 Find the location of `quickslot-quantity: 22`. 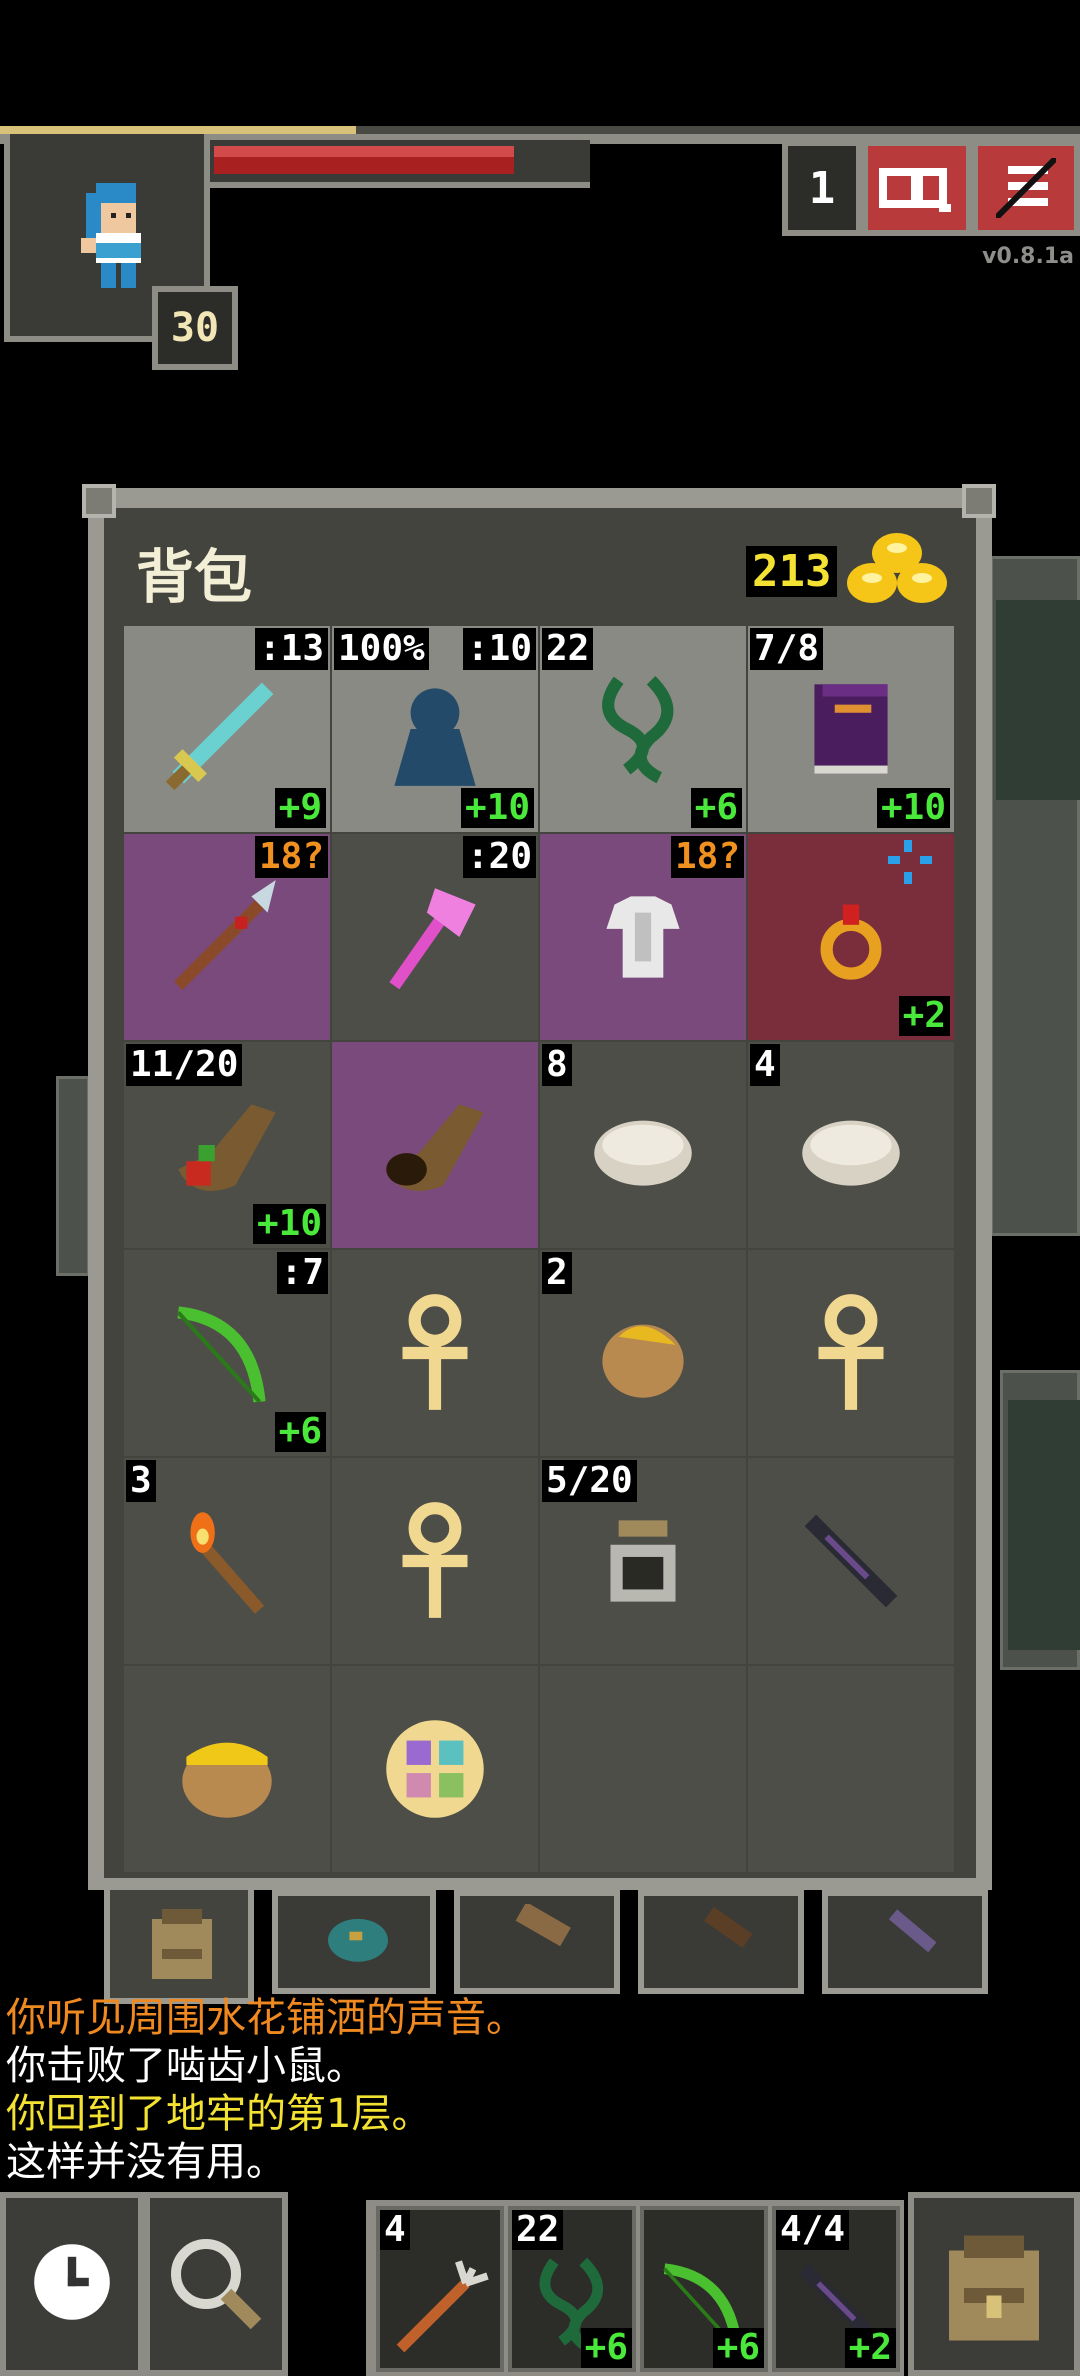

quickslot-quantity: 22 is located at coordinates (538, 2230).